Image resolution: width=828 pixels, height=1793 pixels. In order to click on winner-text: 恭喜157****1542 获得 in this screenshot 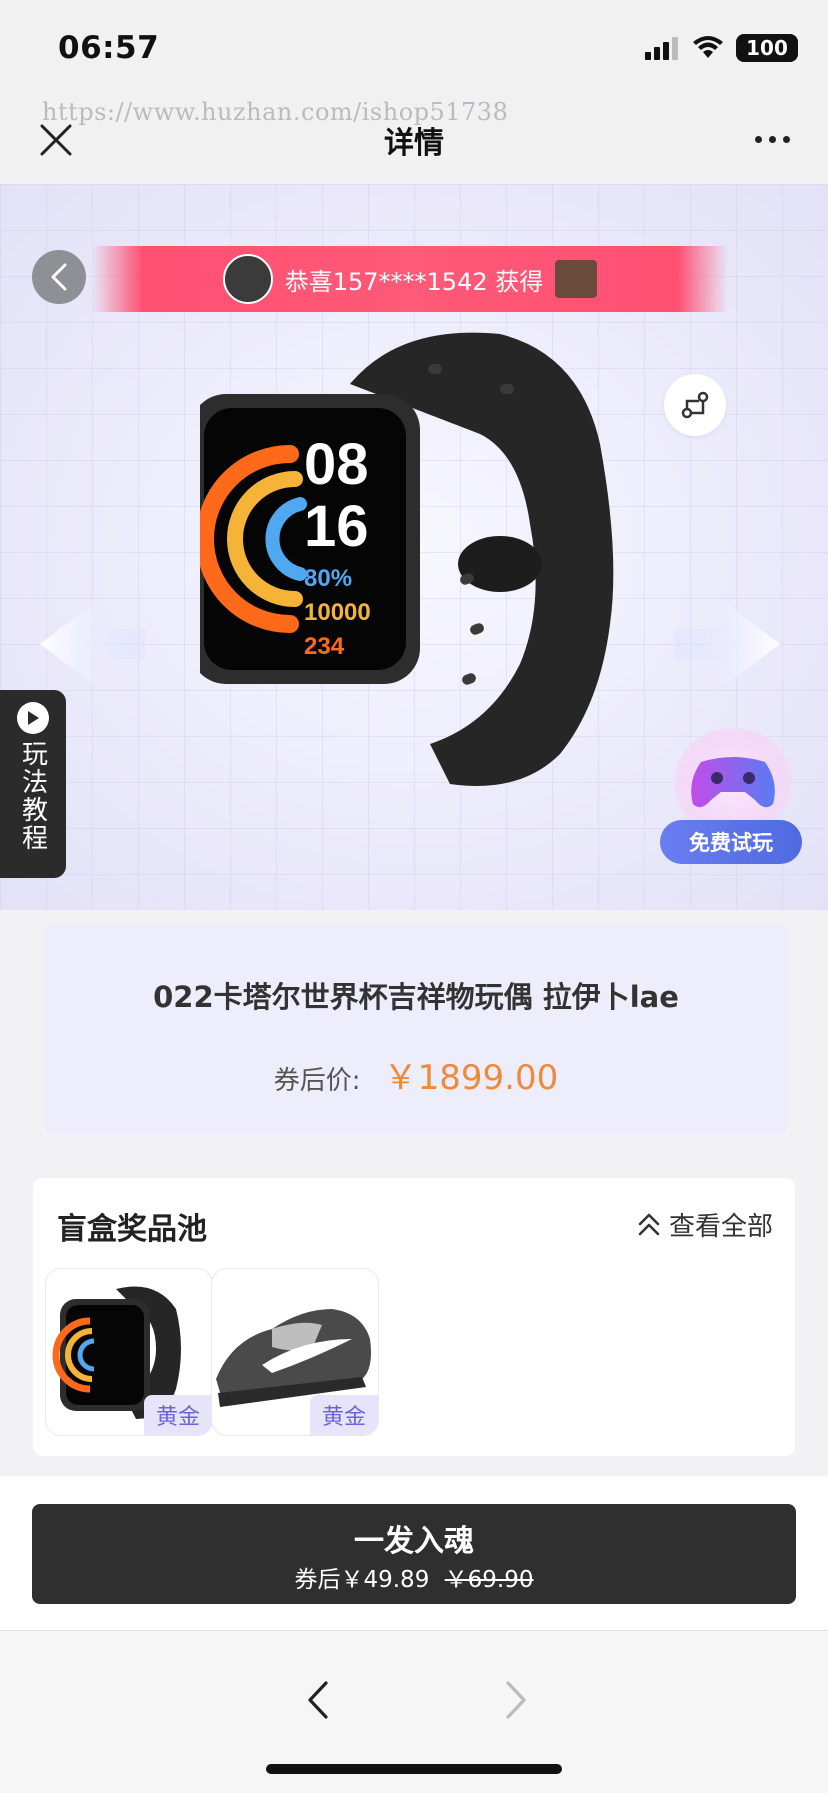, I will do `click(414, 281)`.